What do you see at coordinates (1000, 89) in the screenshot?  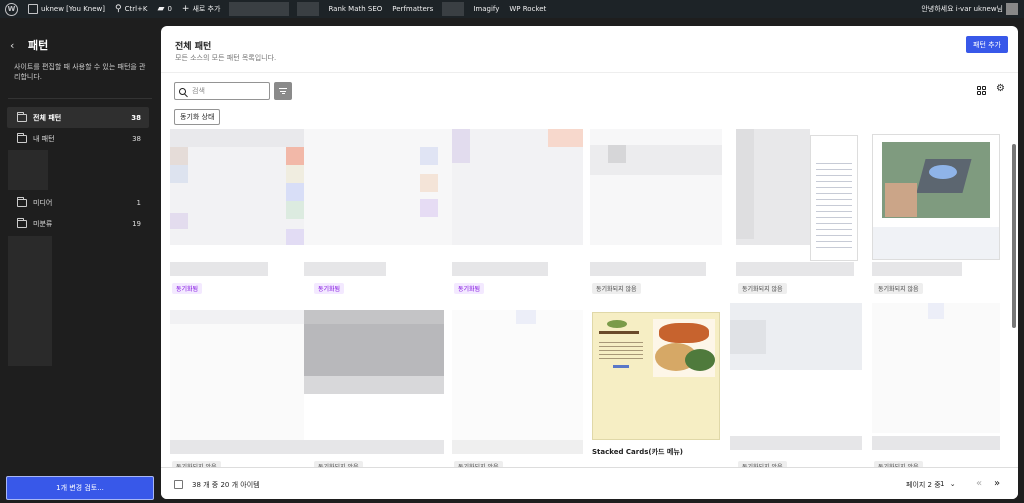 I see `gear-icon: ⚙` at bounding box center [1000, 89].